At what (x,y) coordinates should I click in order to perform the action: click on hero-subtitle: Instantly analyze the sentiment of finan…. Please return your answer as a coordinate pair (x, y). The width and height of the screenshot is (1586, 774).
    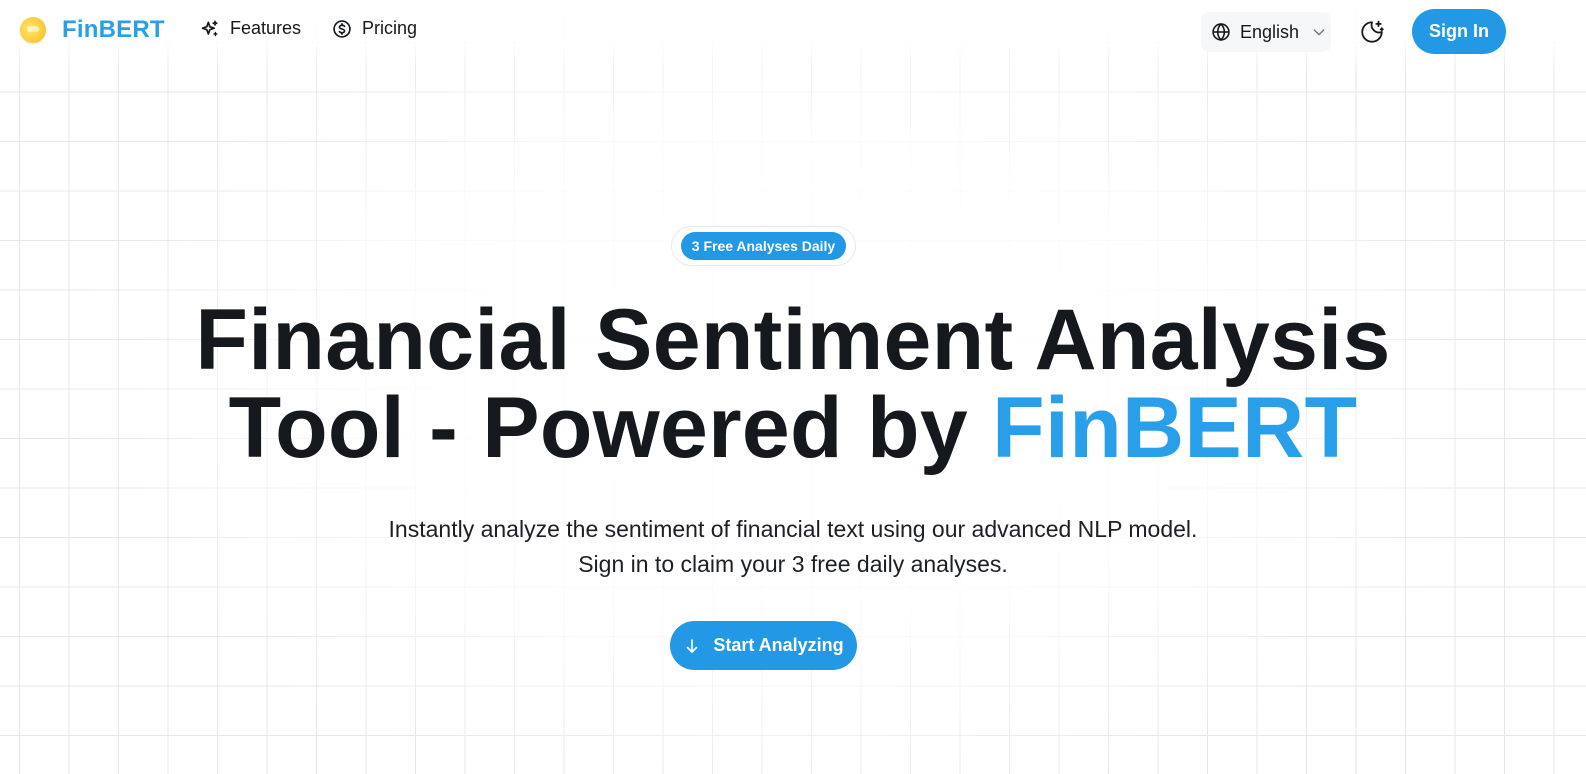
    Looking at the image, I should click on (793, 547).